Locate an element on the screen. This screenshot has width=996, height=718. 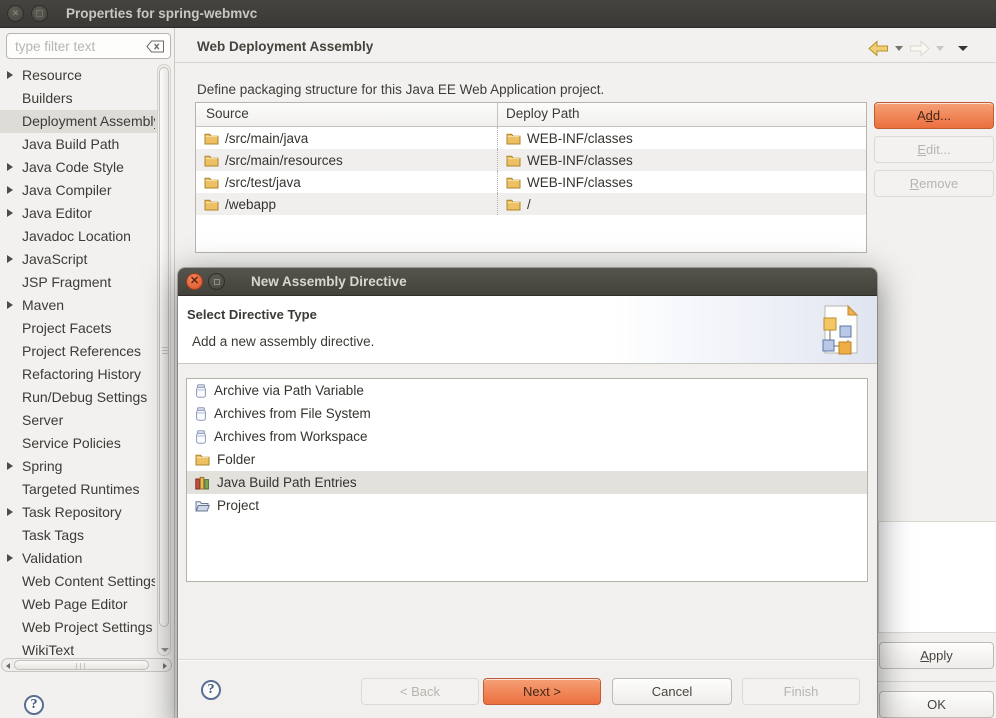
deploy-path-cell: / is located at coordinates (529, 204).